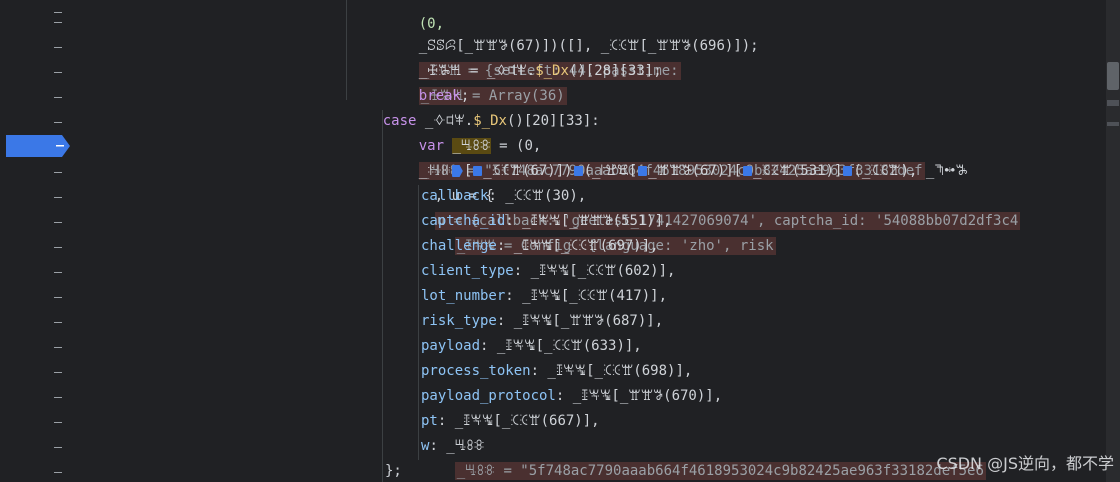  I want to click on code-line: payload_protocol: _ꖔꖕꖖ[_ꖁꖂꖃ(670)],, so click(571, 396).